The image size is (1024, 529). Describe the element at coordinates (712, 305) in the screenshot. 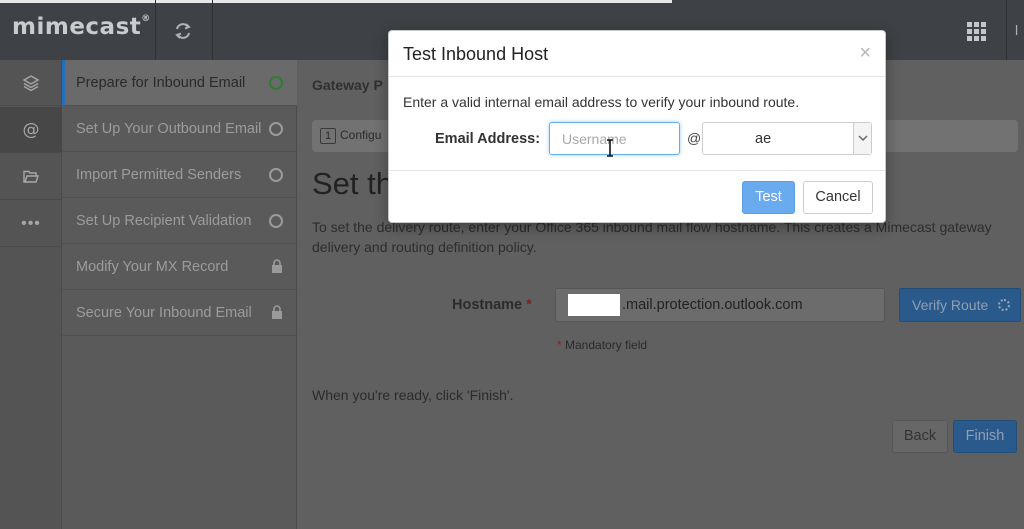

I see `hostname-value: .mail.protection.outlook.com` at that location.